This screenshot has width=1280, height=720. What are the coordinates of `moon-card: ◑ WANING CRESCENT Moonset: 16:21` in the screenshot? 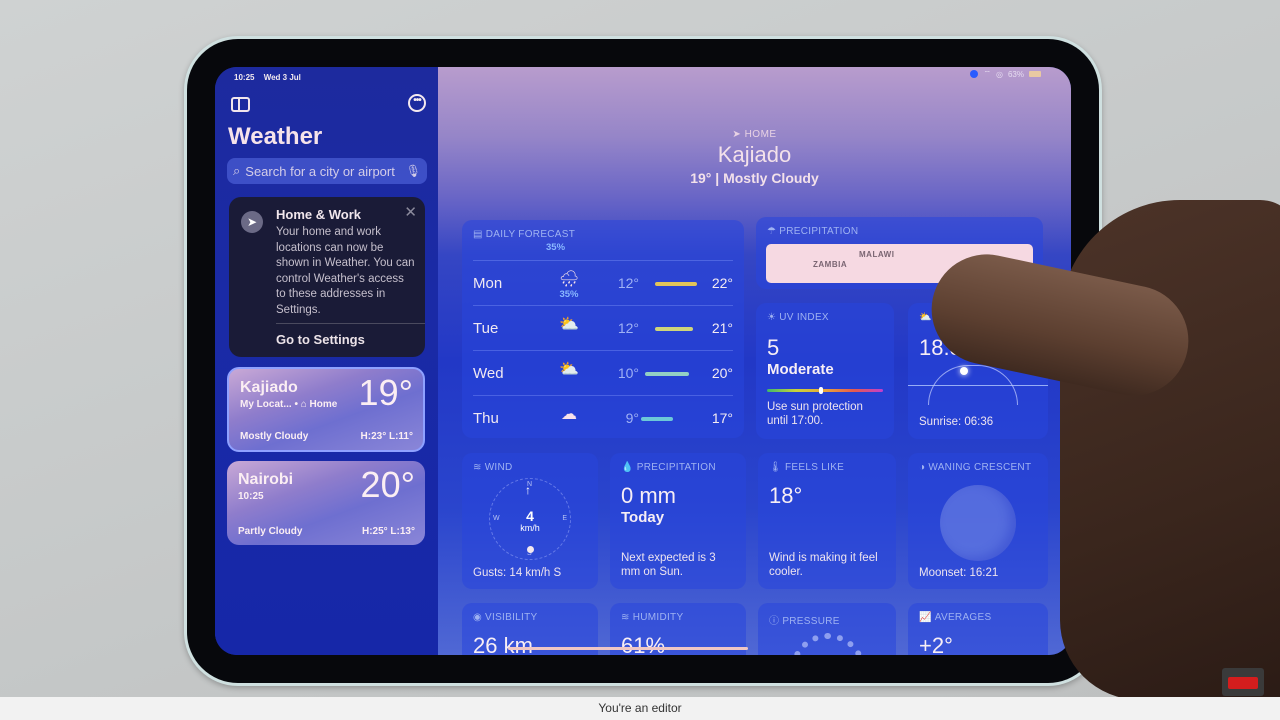 It's located at (978, 521).